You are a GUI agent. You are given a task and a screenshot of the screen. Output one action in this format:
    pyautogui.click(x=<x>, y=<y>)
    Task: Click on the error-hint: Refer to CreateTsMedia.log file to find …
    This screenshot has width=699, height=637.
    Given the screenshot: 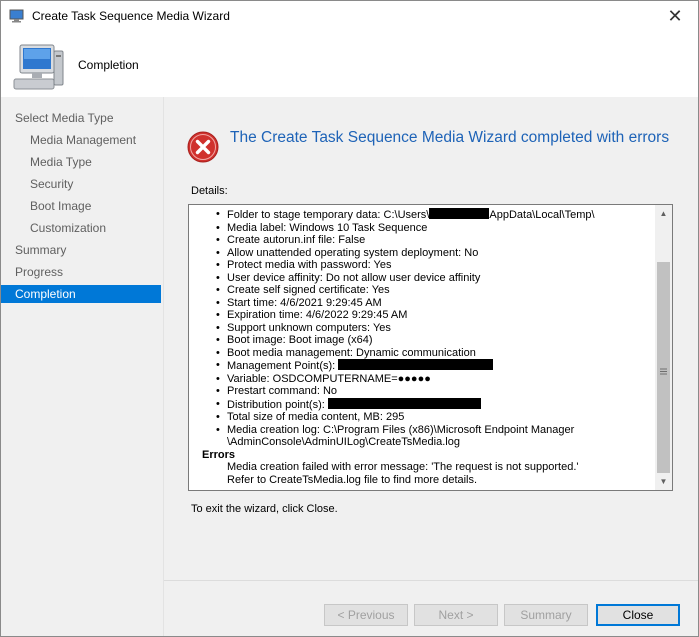 What is the action you would take?
    pyautogui.click(x=352, y=479)
    